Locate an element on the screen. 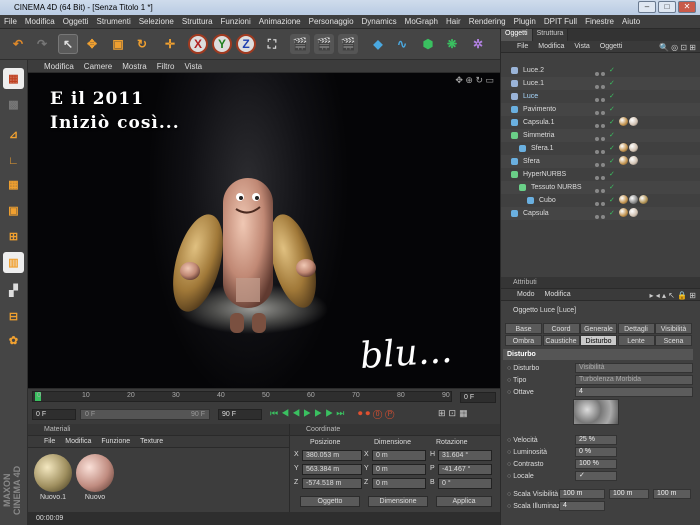 The image size is (700, 525). maximize-button: □ is located at coordinates (667, 7).